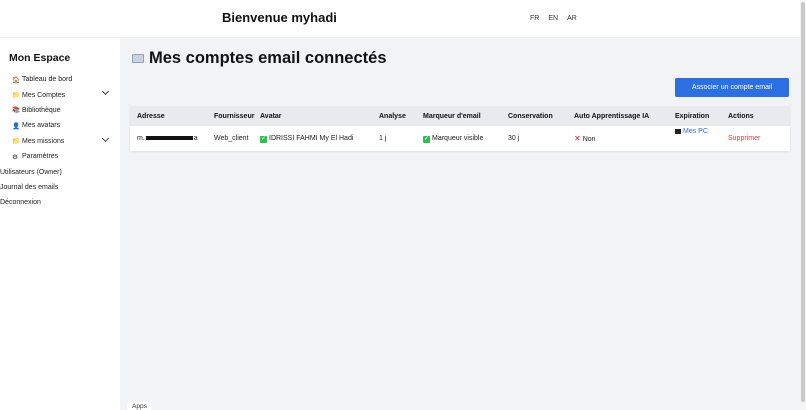 This screenshot has height=410, width=806. What do you see at coordinates (66, 156) in the screenshot?
I see `sidebar-item-settings: ⚙ Paramètres` at bounding box center [66, 156].